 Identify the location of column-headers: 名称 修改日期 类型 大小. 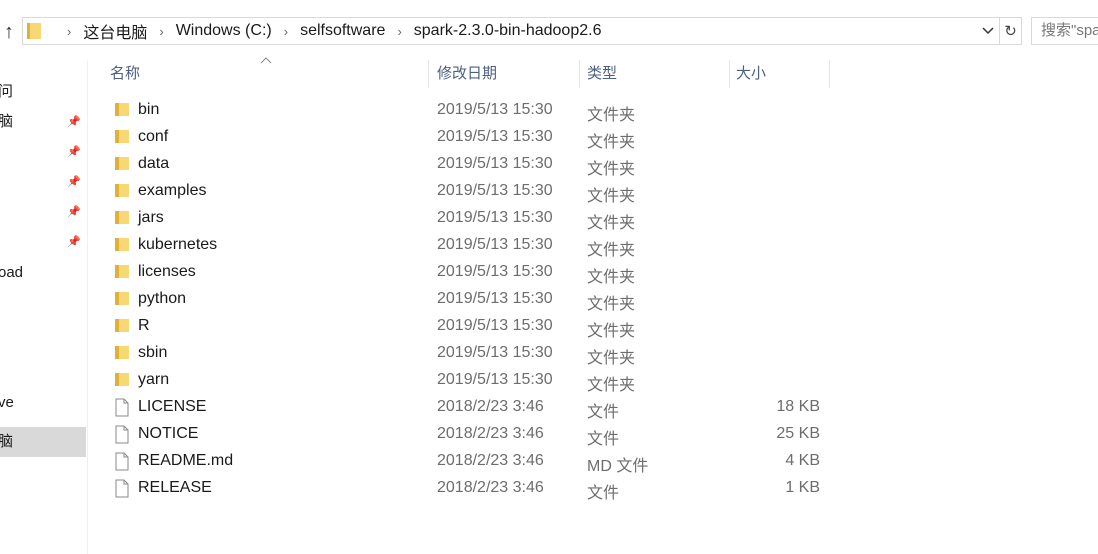
(593, 73).